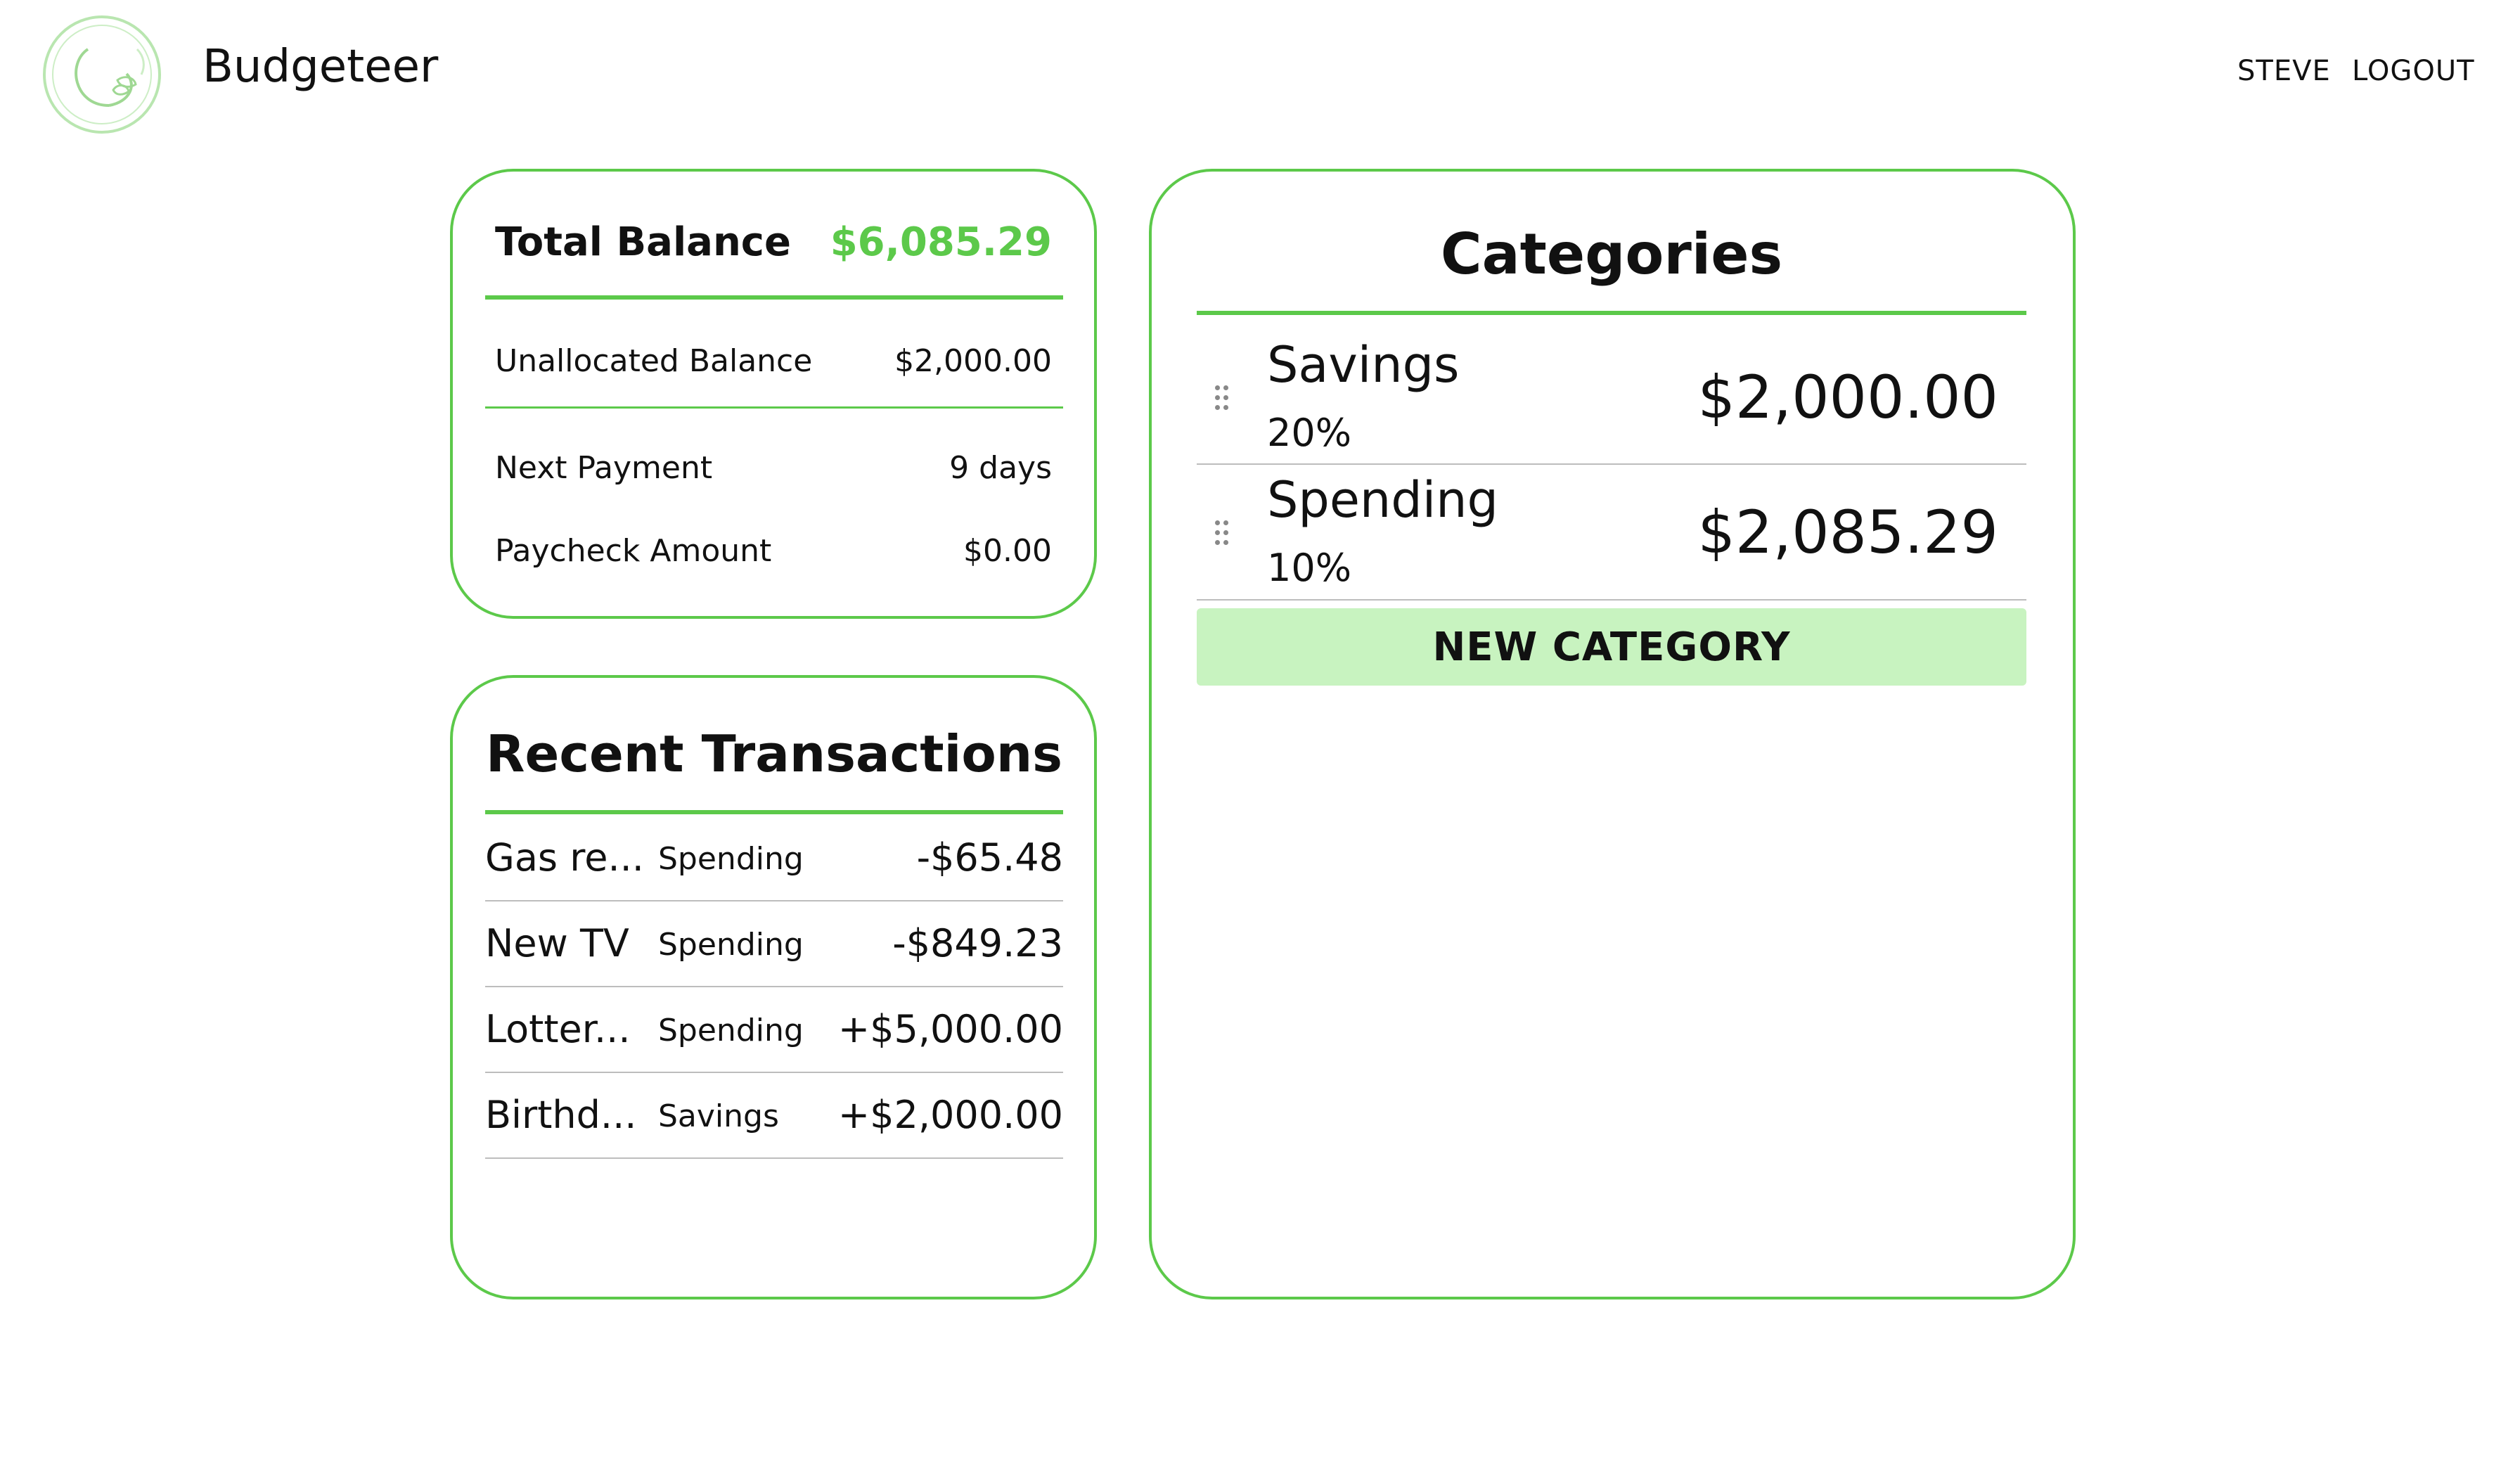 This screenshot has height=1457, width=2520. I want to click on unallocated-divider, so click(774, 407).